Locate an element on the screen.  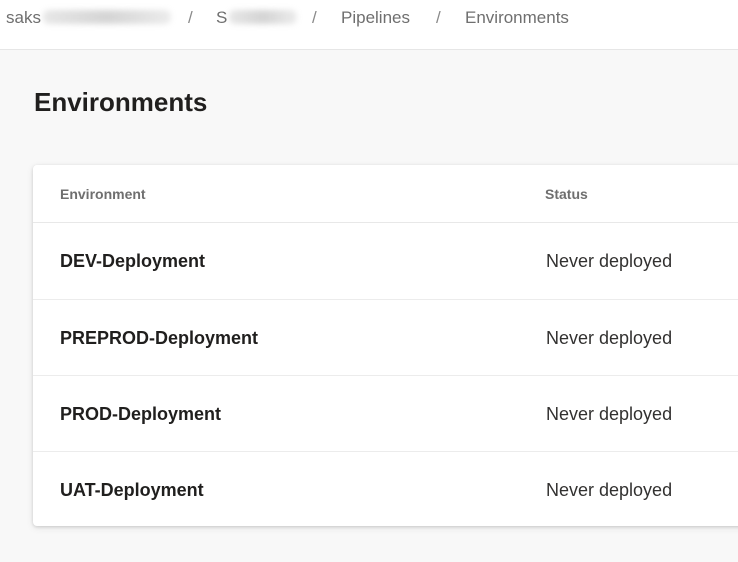
redacted-project-name is located at coordinates (263, 17).